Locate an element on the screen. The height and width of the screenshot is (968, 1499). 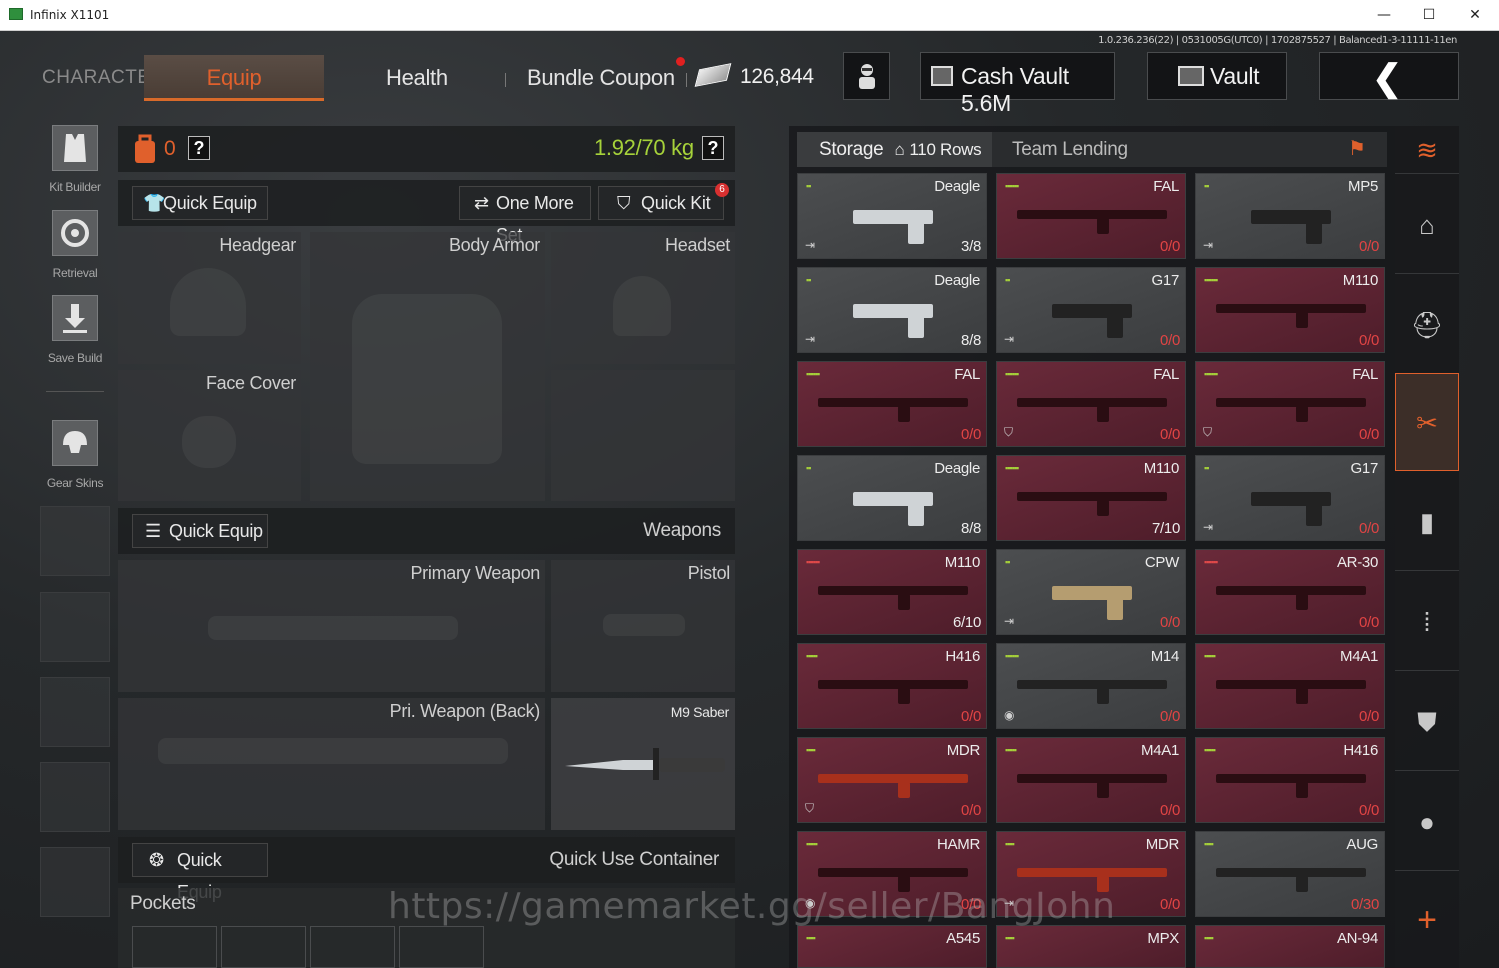
helmet-icon: ⛑ is located at coordinates (1427, 325).